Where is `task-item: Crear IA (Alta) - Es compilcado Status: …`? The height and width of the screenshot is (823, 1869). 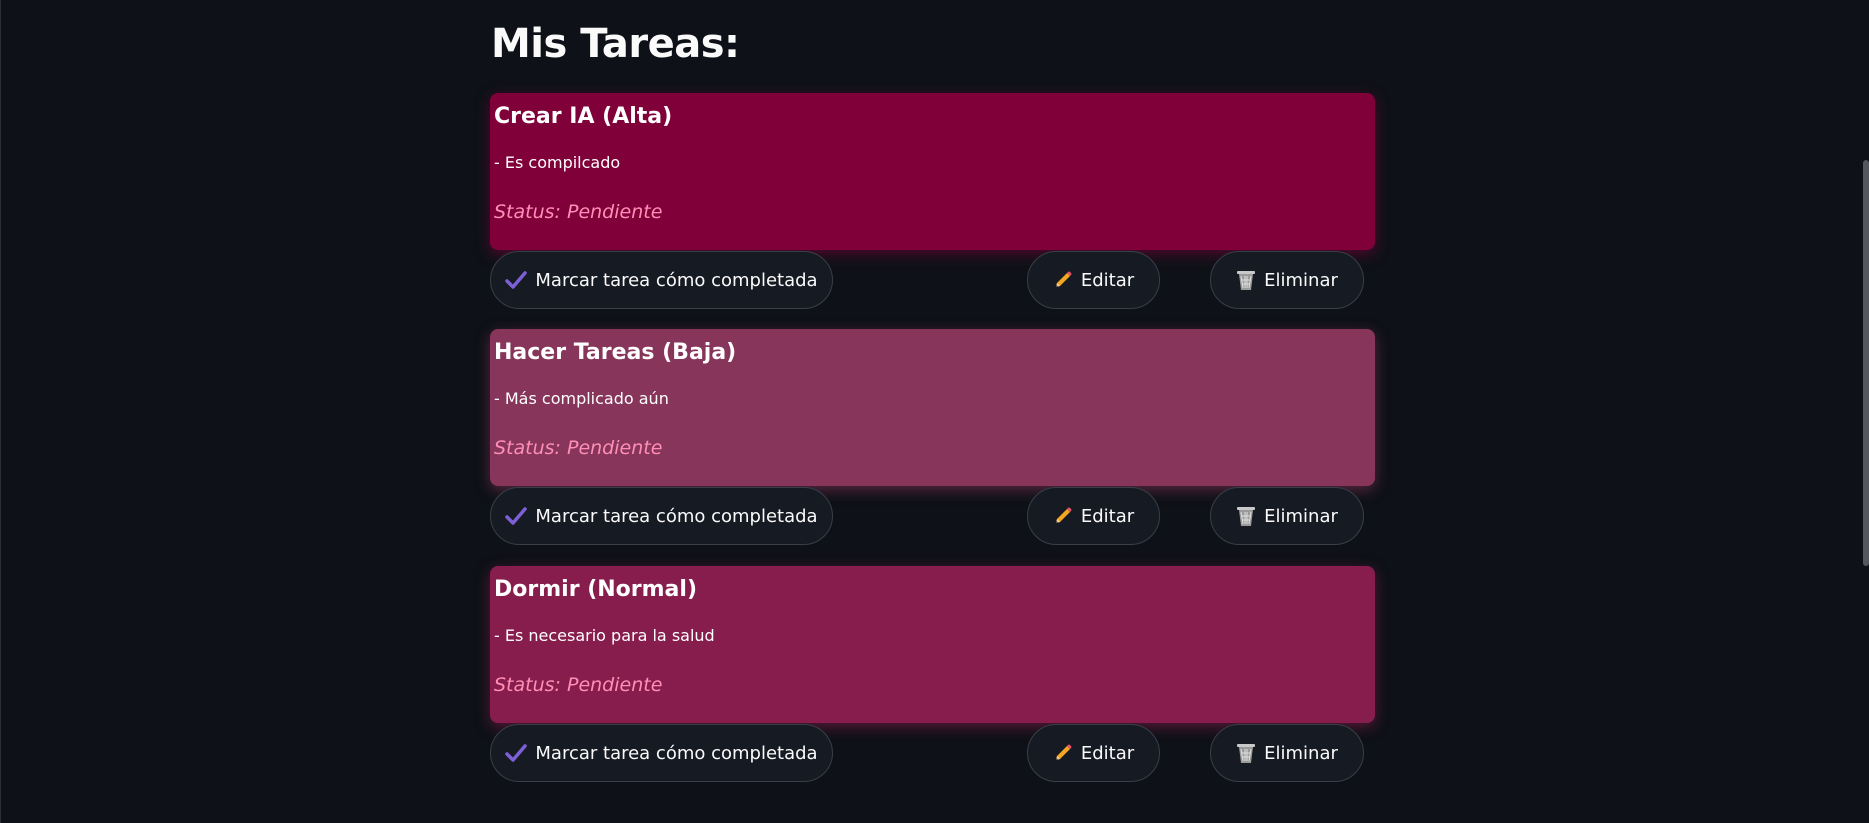 task-item: Crear IA (Alta) - Es compilcado Status: … is located at coordinates (932, 202).